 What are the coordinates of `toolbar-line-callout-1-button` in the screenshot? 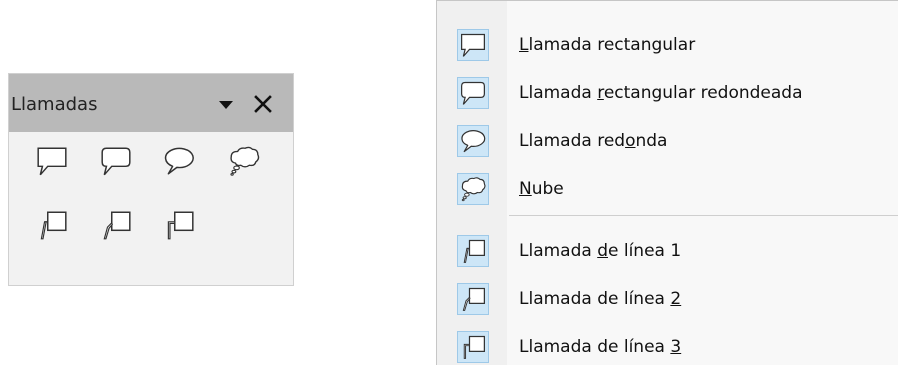 It's located at (52, 225).